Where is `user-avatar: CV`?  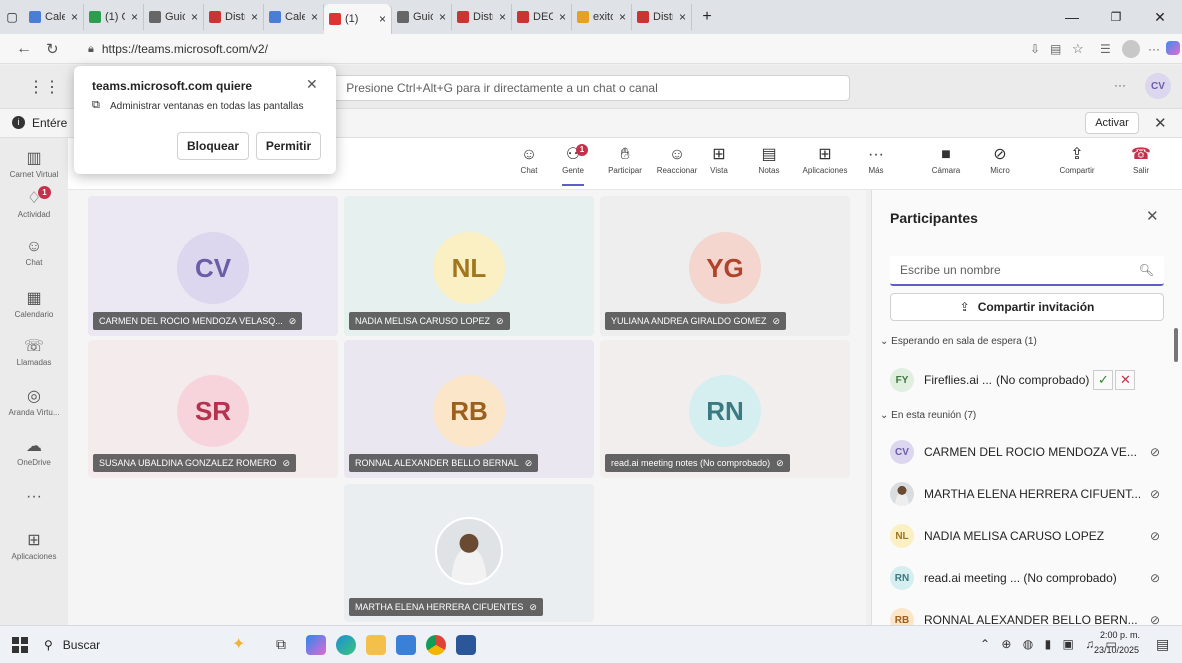 user-avatar: CV is located at coordinates (1158, 86).